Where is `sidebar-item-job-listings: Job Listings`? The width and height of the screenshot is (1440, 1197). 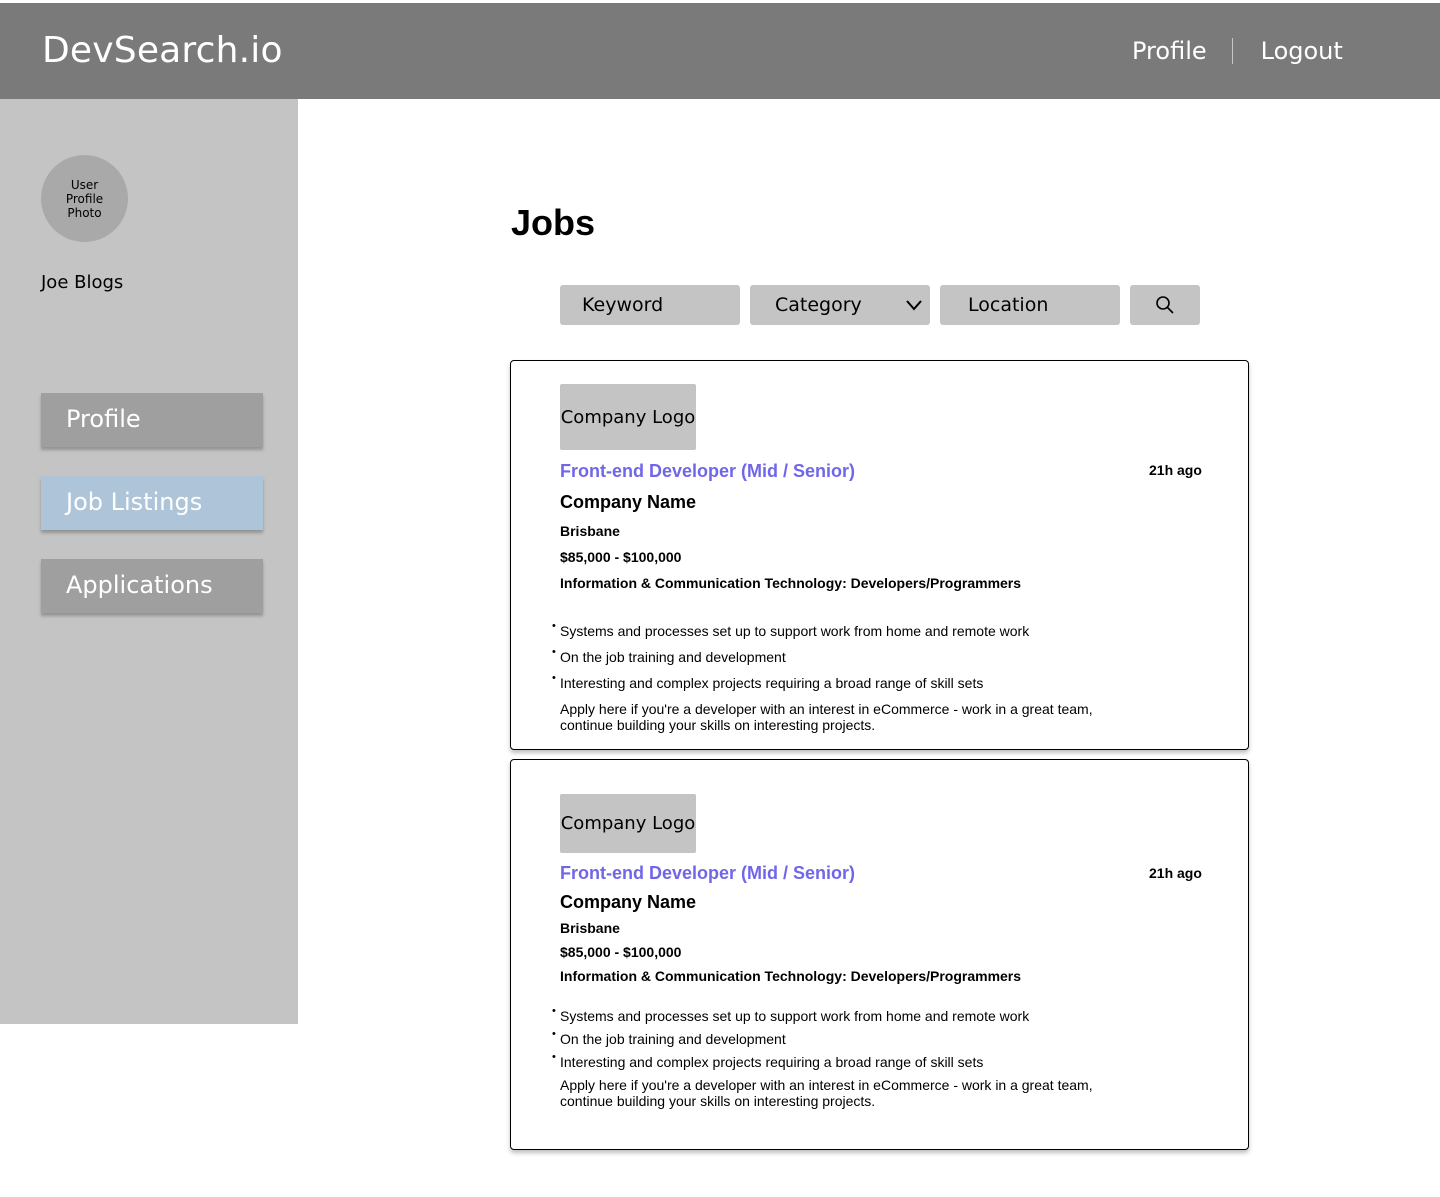
sidebar-item-job-listings: Job Listings is located at coordinates (152, 503).